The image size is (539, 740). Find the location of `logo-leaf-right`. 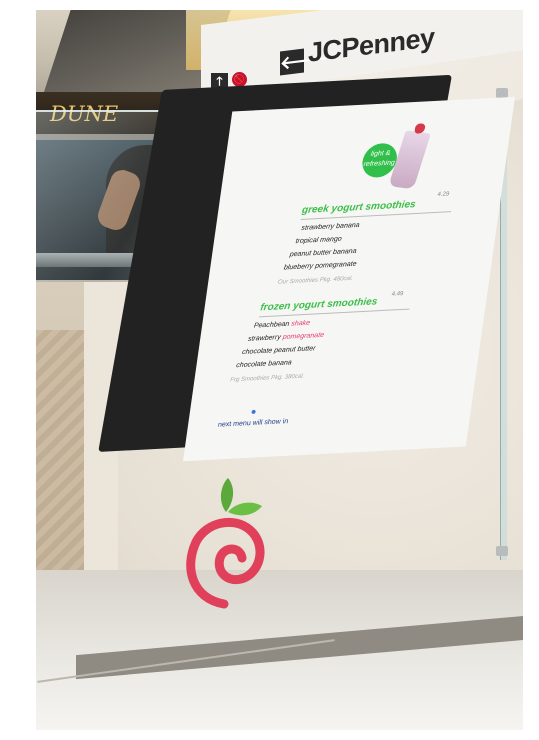

logo-leaf-right is located at coordinates (245, 509).